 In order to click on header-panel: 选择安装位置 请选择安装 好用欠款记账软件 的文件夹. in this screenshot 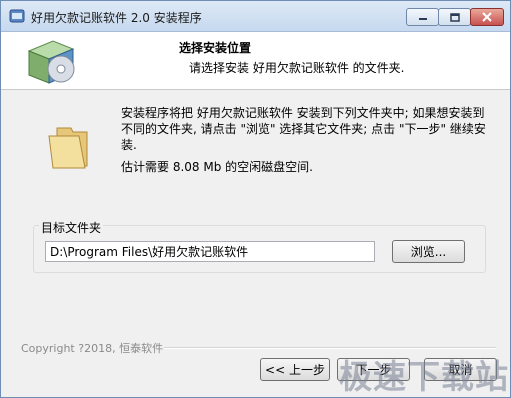, I will do `click(255, 61)`.